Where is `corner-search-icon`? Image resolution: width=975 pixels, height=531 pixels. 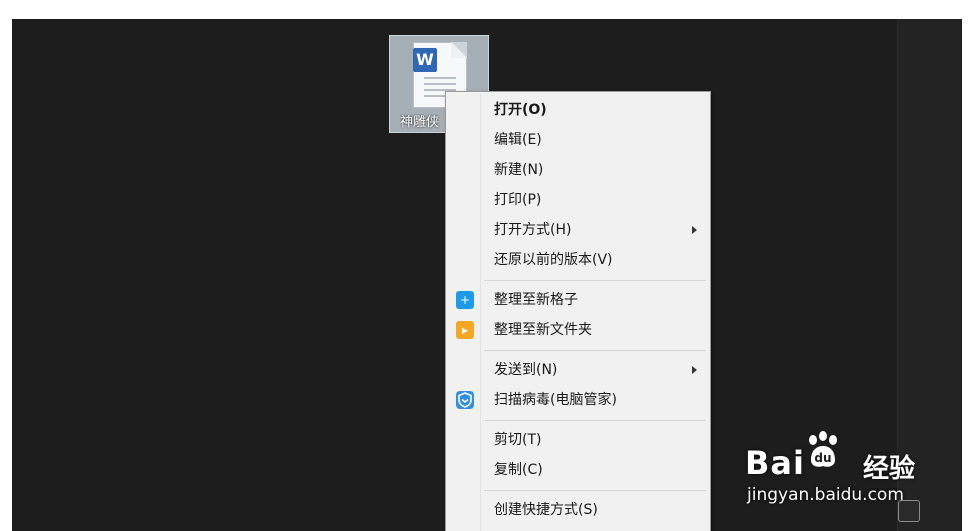 corner-search-icon is located at coordinates (909, 511).